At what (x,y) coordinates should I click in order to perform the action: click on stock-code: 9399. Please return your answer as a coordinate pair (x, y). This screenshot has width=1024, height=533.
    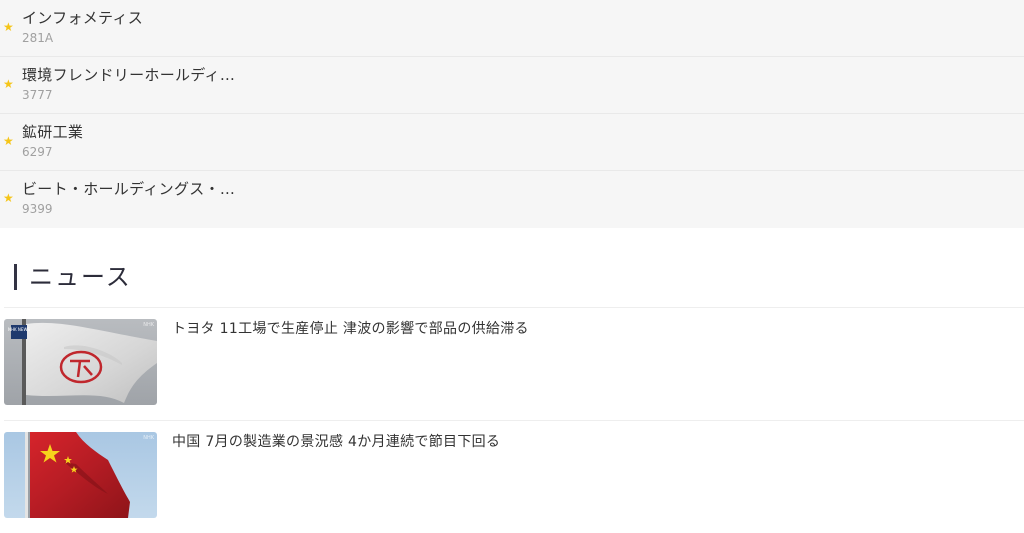
    Looking at the image, I should click on (37, 209).